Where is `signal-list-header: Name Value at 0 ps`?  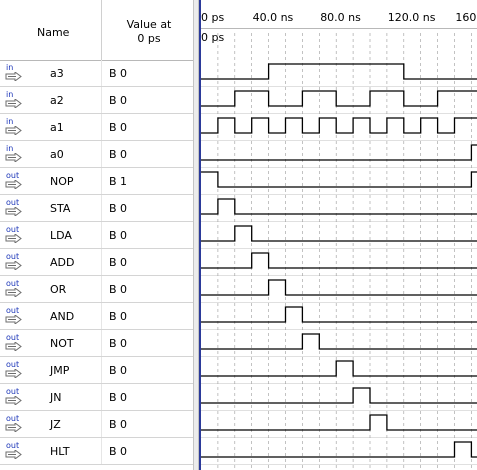
signal-list-header: Name Value at 0 ps is located at coordinates (96, 30).